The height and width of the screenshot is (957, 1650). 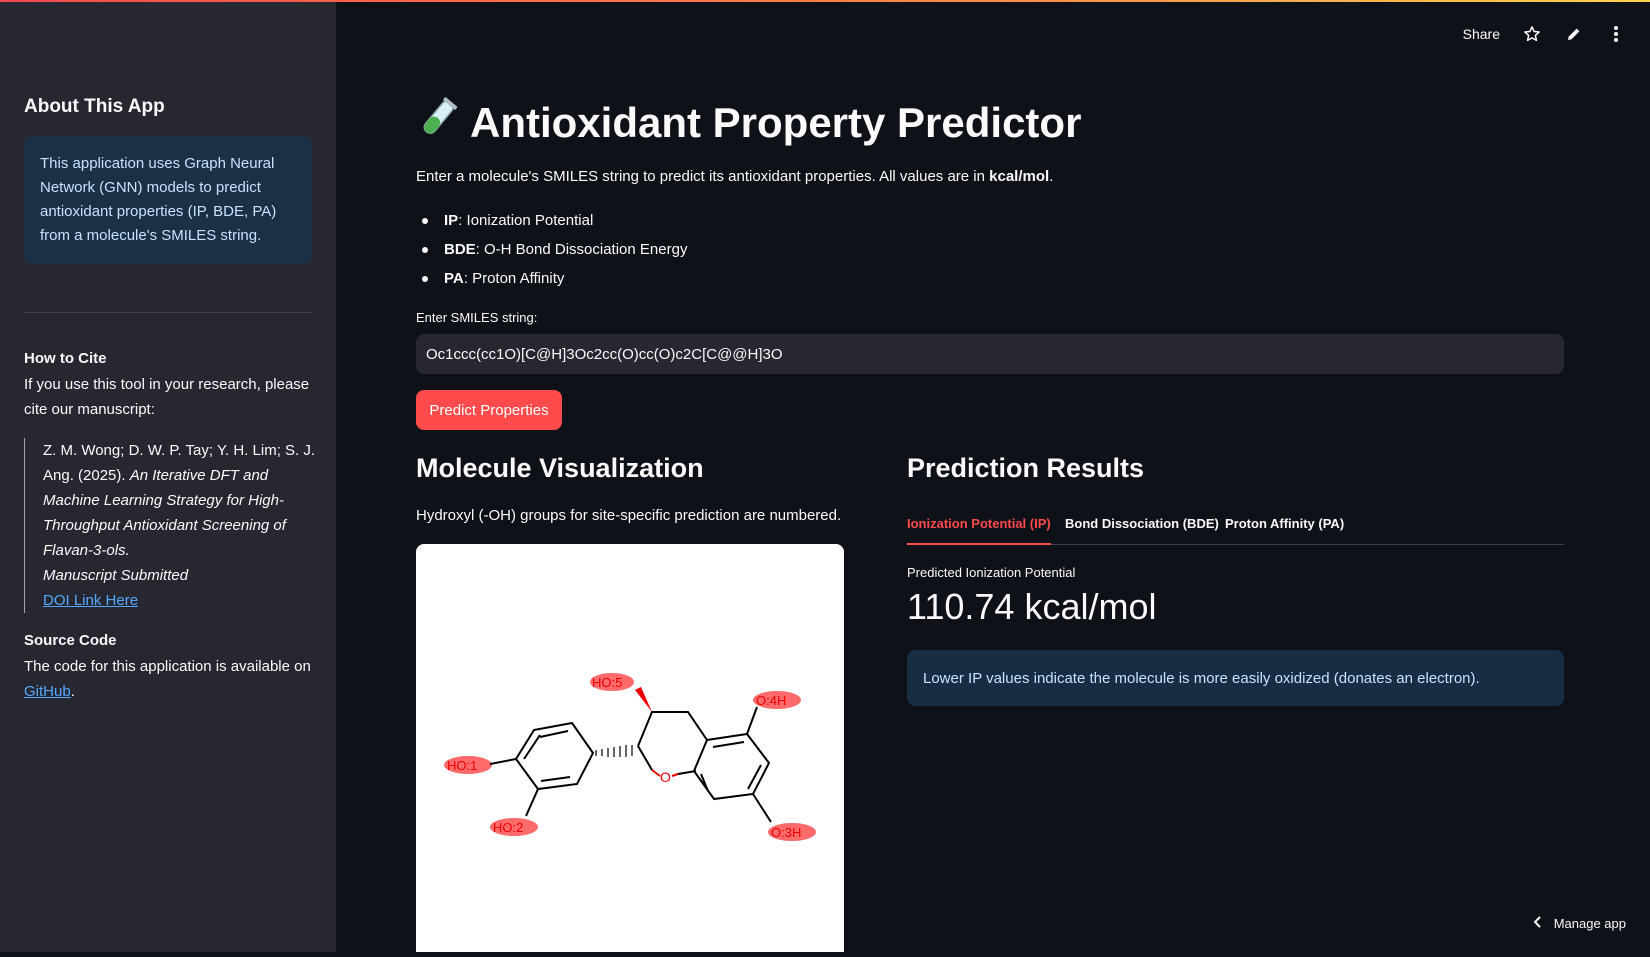 What do you see at coordinates (1284, 530) in the screenshot?
I see `tab-proton-affinity: Proton Affinity (PA)` at bounding box center [1284, 530].